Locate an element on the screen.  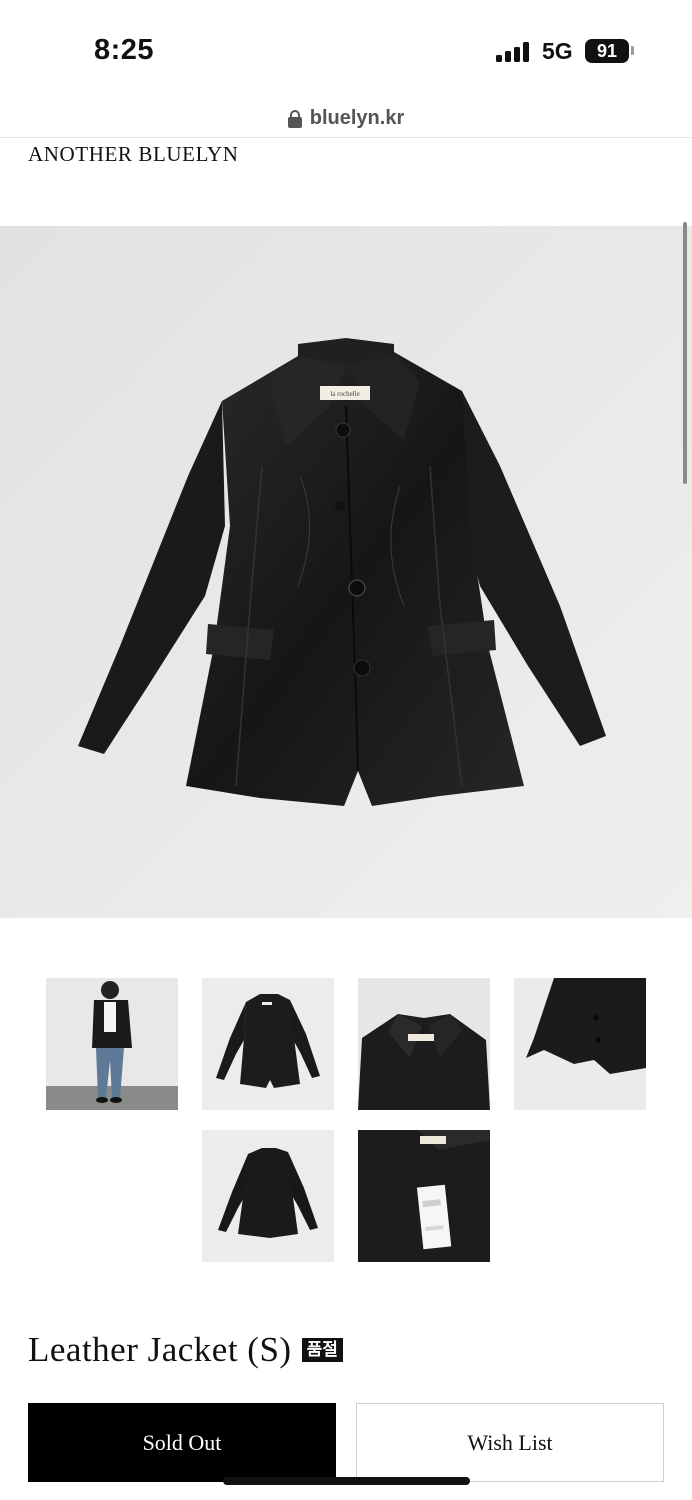
thumb-jacket-back is located at coordinates (268, 1196).